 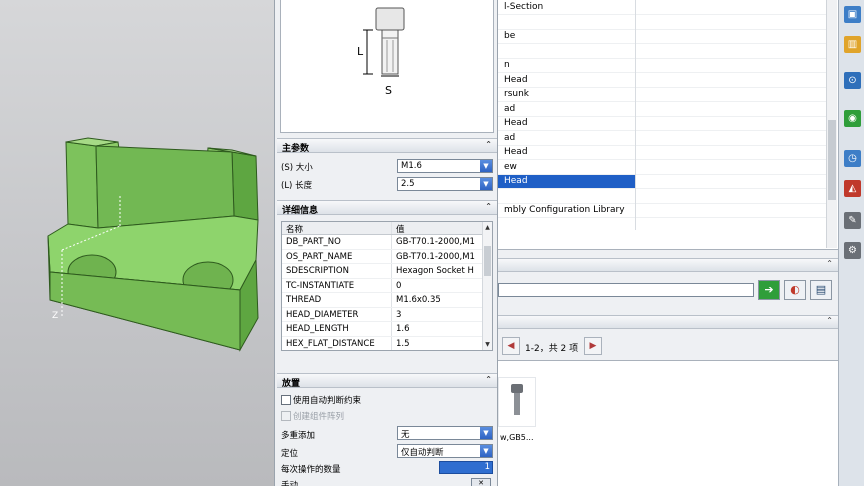 What do you see at coordinates (411, 166) in the screenshot?
I see `size-value: M1.6` at bounding box center [411, 166].